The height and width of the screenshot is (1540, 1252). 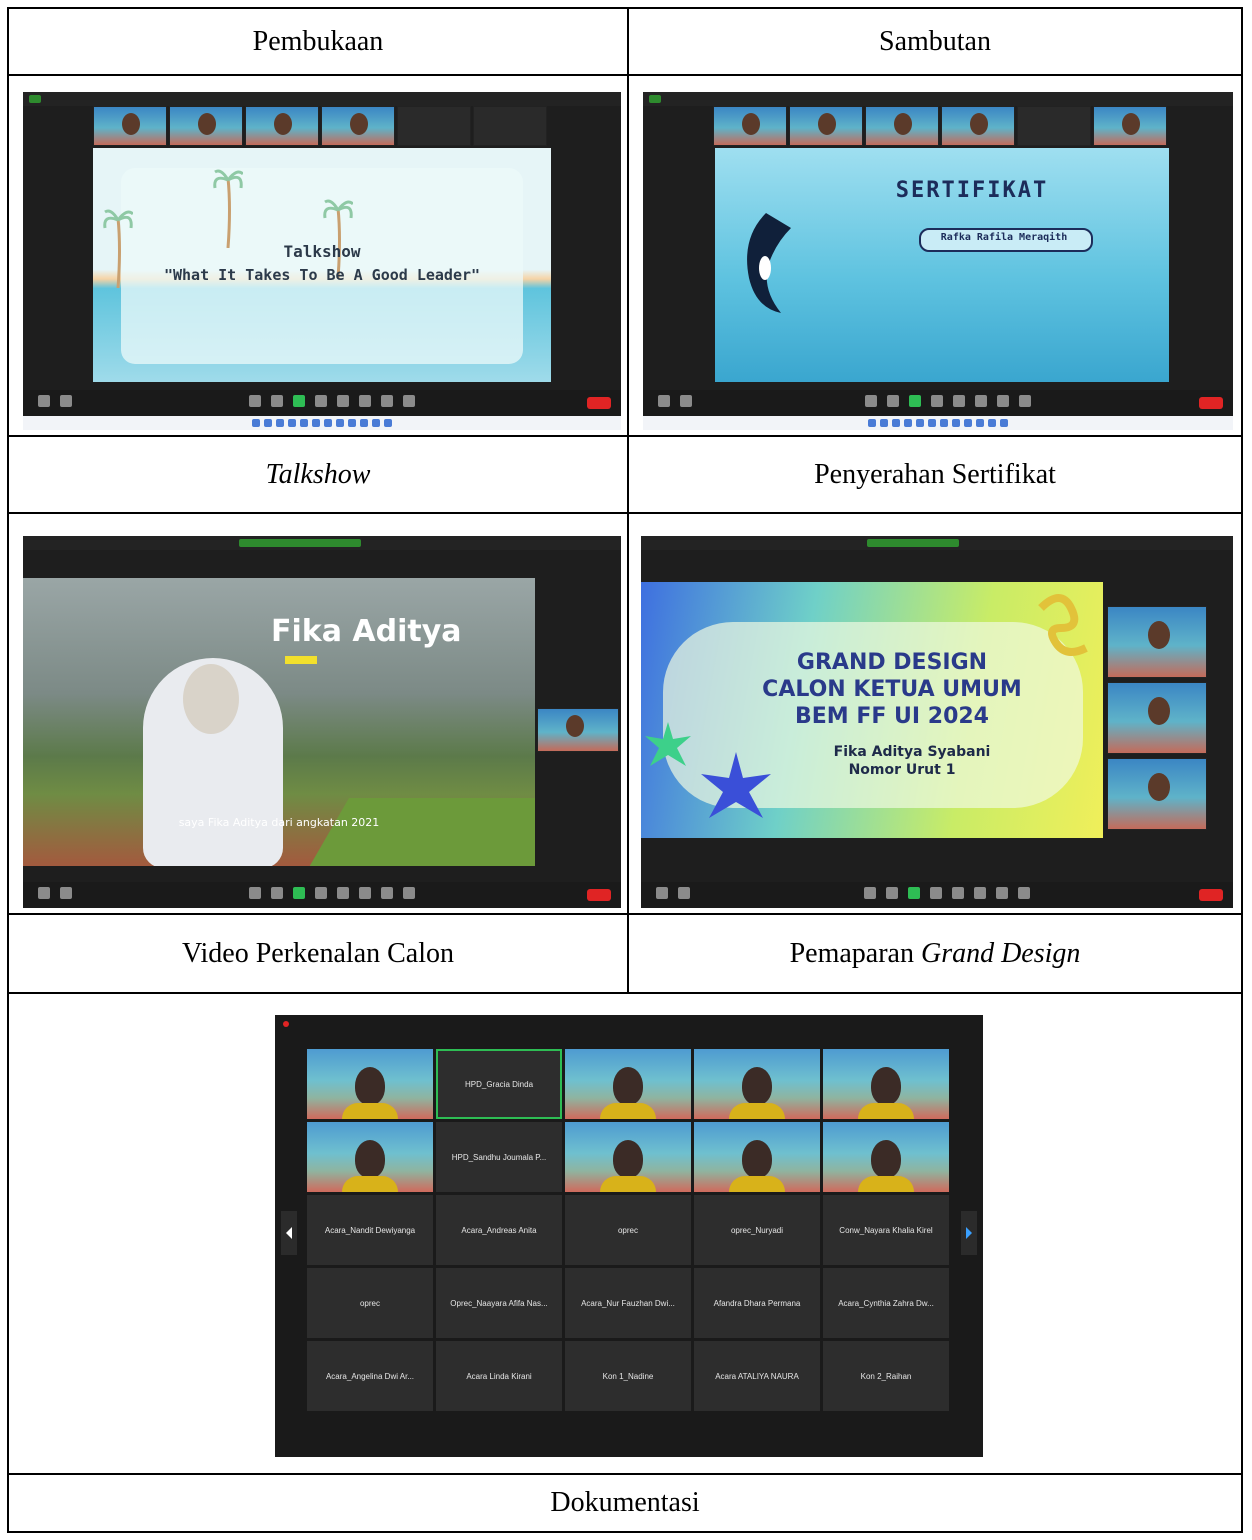 I want to click on grand-design-line3: BEM FF UI 2024, so click(x=891, y=716).